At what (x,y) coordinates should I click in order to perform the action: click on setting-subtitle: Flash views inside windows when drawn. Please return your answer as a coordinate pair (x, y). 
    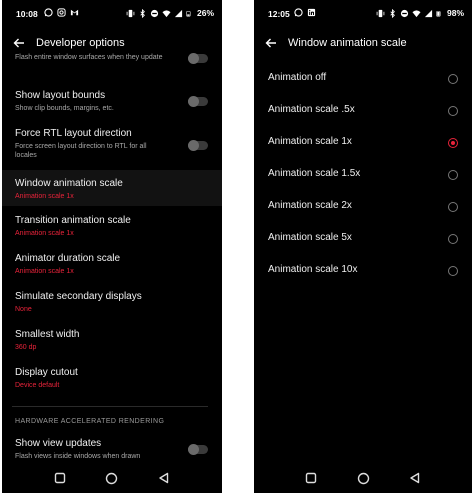
    Looking at the image, I should click on (78, 456).